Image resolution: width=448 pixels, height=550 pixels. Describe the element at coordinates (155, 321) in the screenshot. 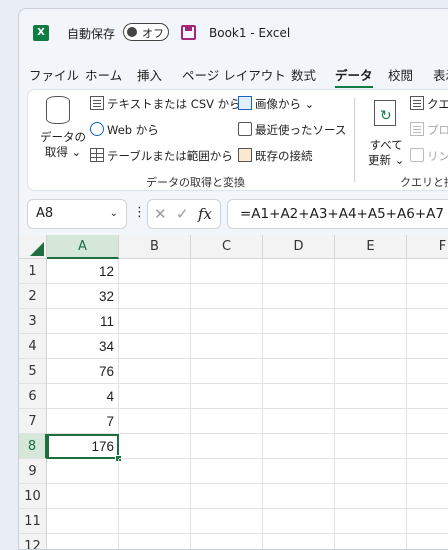

I see `cell-b3` at that location.